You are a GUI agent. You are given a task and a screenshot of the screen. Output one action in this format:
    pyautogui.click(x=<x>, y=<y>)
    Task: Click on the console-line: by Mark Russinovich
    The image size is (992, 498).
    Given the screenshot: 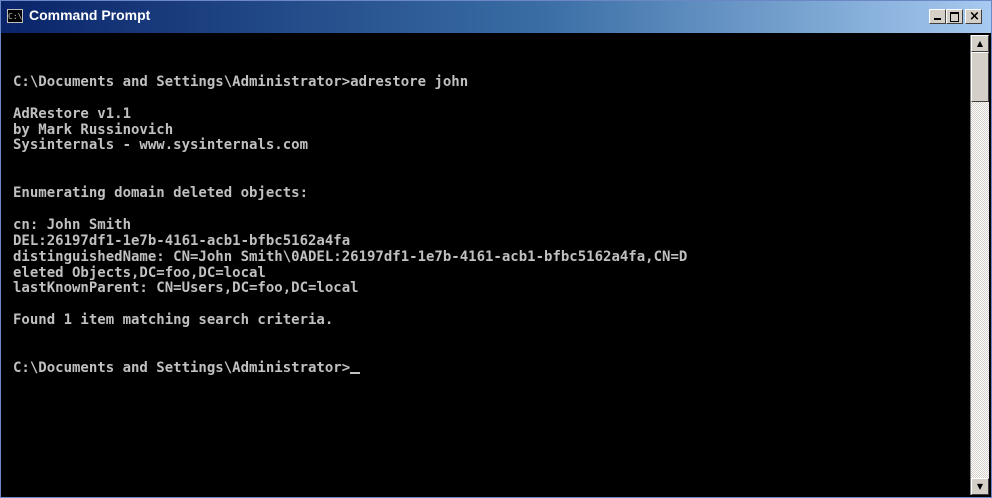 What is the action you would take?
    pyautogui.click(x=93, y=129)
    